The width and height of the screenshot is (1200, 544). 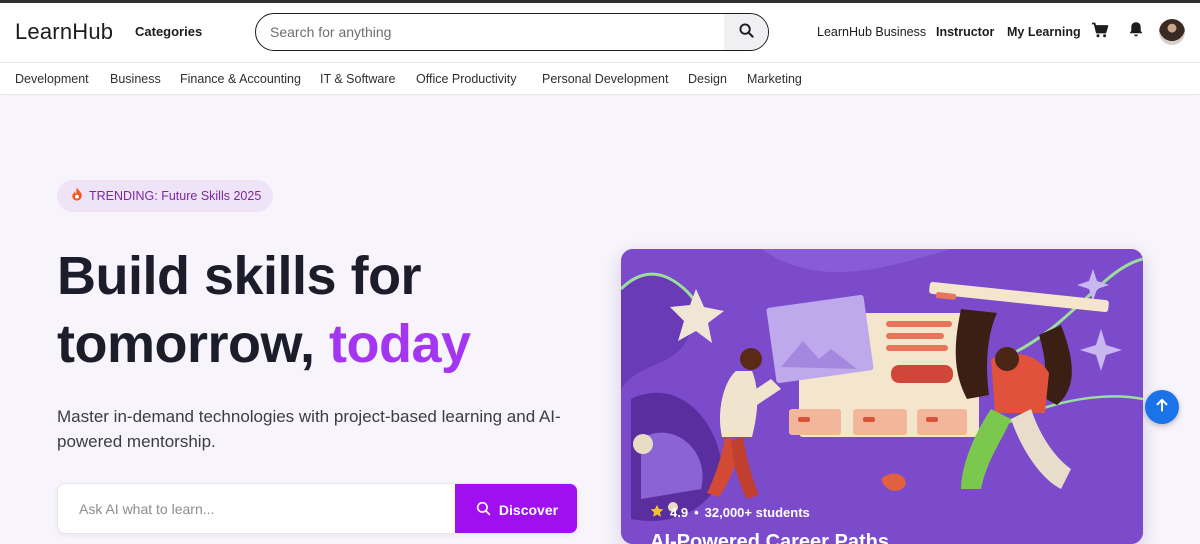 I want to click on category-personal-development: Personal Development, so click(x=605, y=79).